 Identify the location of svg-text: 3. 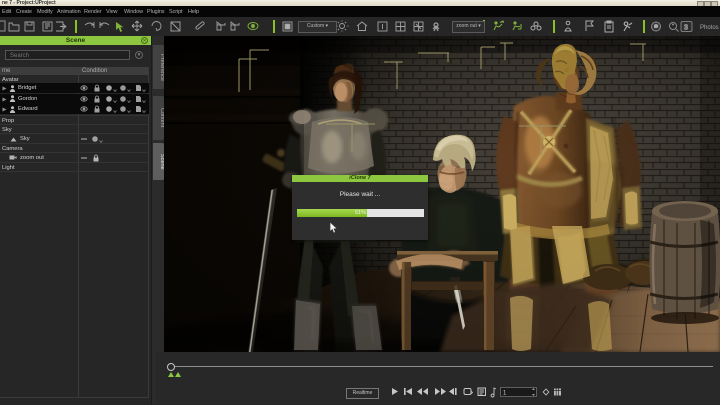
(686, 28).